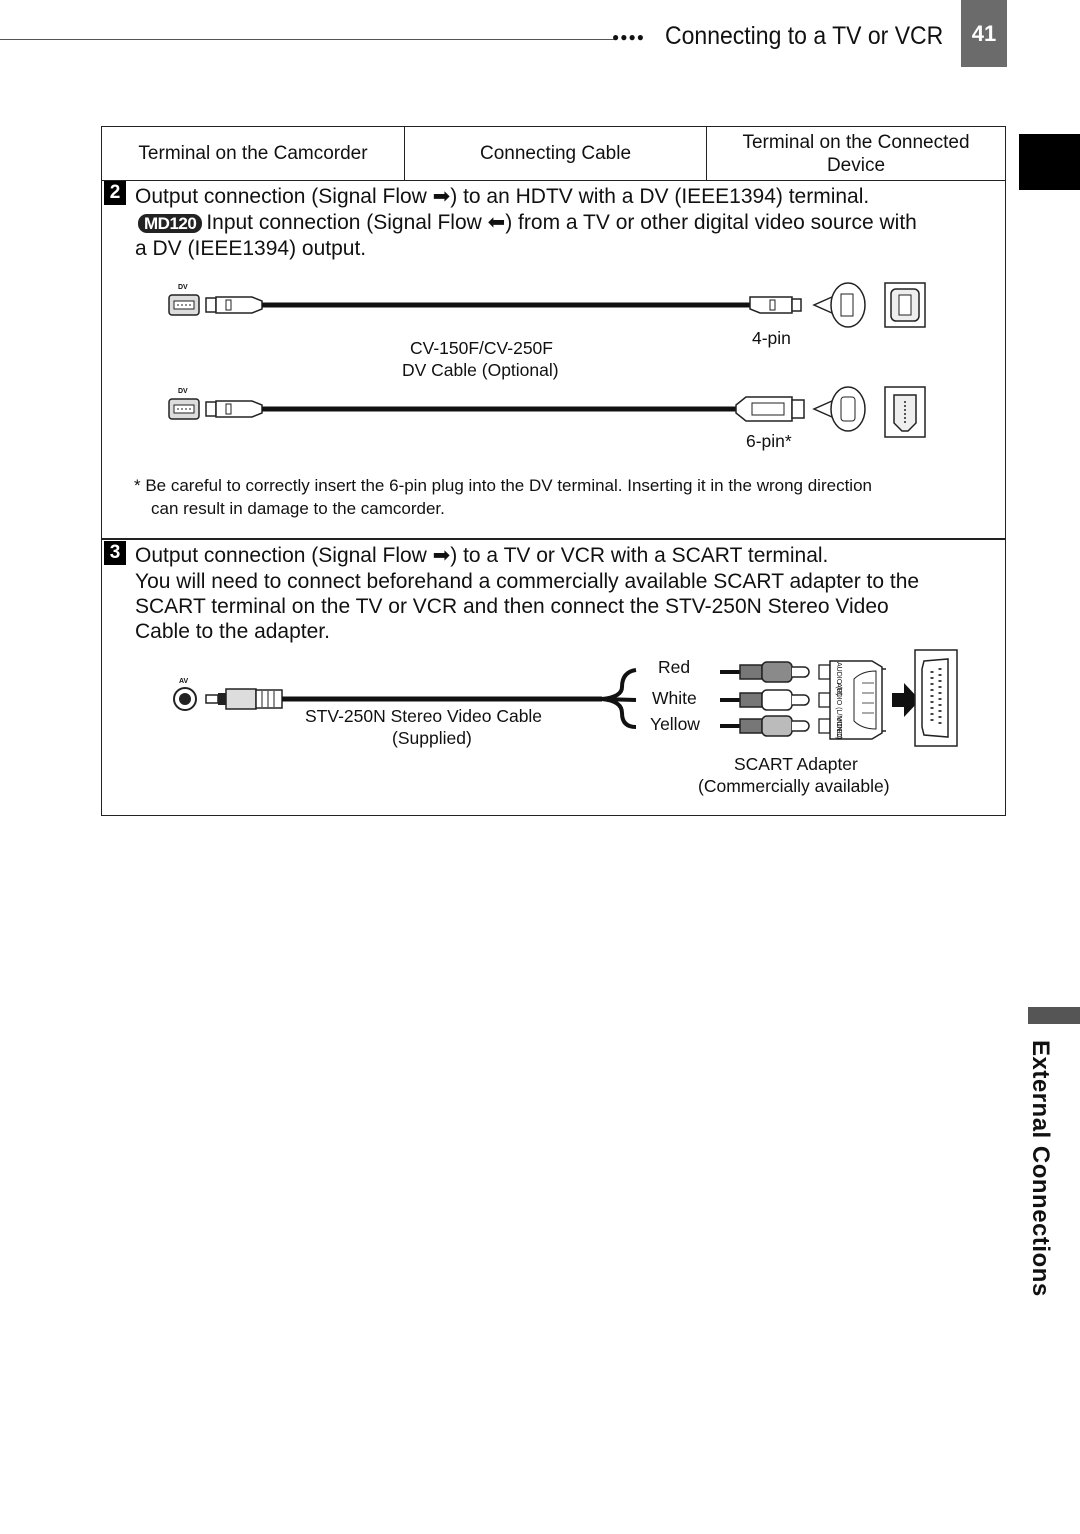 The height and width of the screenshot is (1534, 1080). What do you see at coordinates (565, 698) in the screenshot?
I see `scart-cable-diagram` at bounding box center [565, 698].